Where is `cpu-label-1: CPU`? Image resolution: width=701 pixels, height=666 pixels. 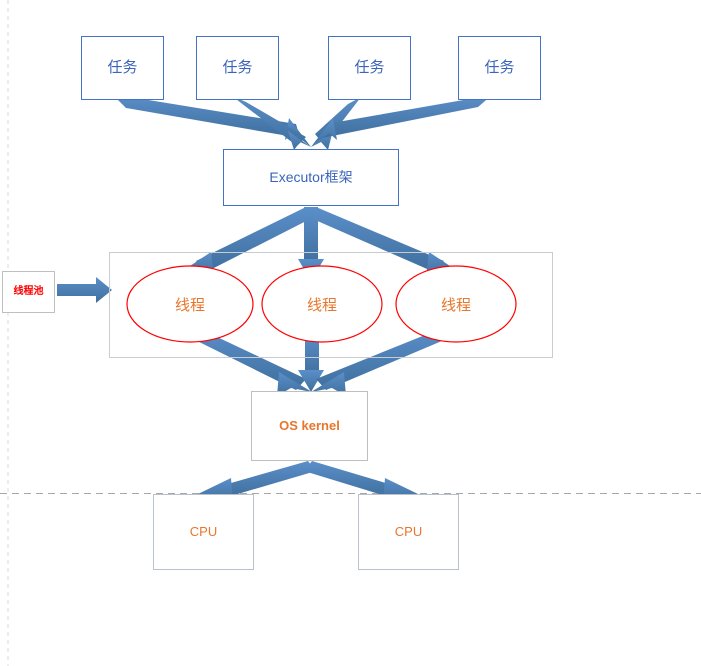 cpu-label-1: CPU is located at coordinates (203, 532).